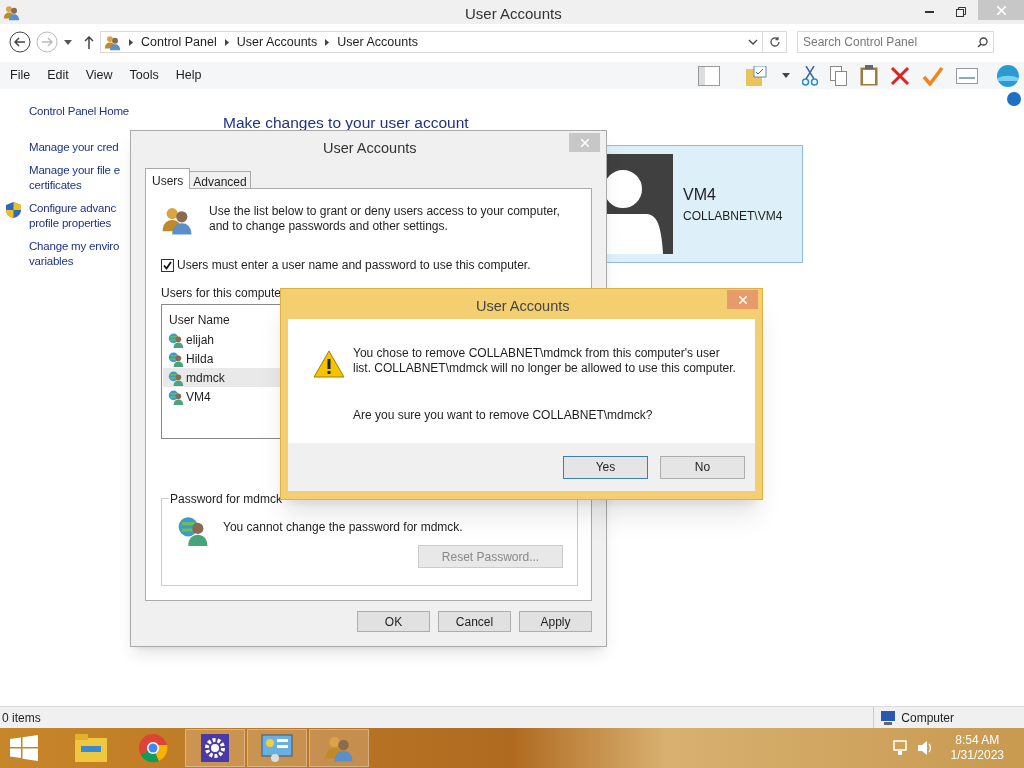 The height and width of the screenshot is (768, 1024). Describe the element at coordinates (21, 718) in the screenshot. I see `status-text: 0 items` at that location.